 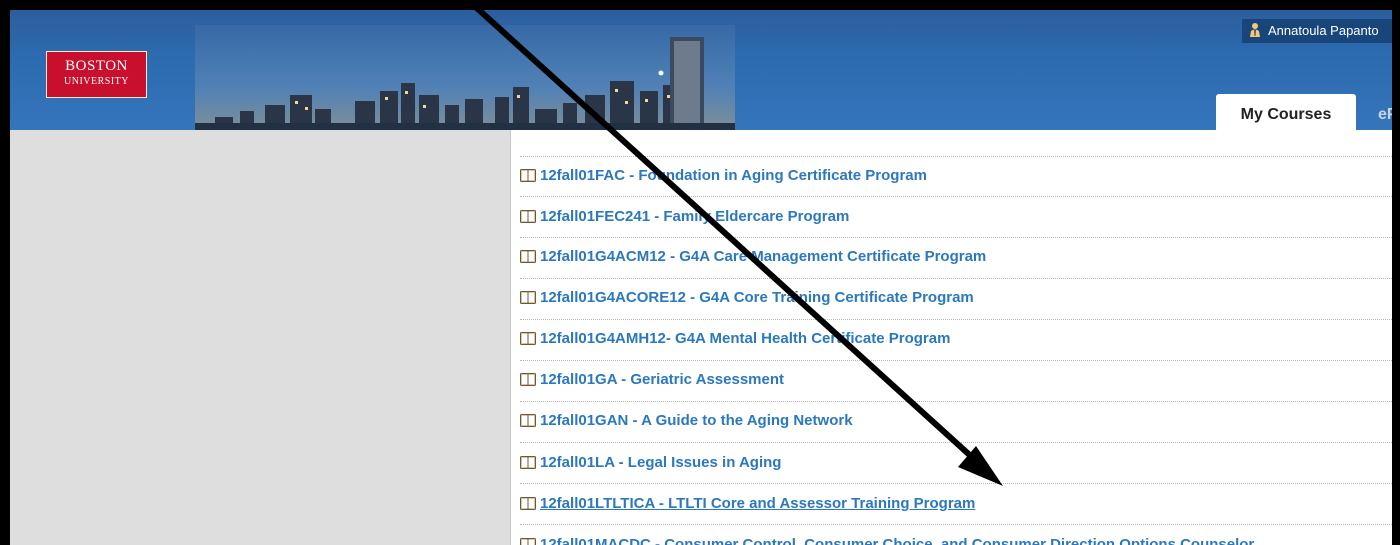 I want to click on user-menu: Annatoula Papanto, so click(x=1317, y=31).